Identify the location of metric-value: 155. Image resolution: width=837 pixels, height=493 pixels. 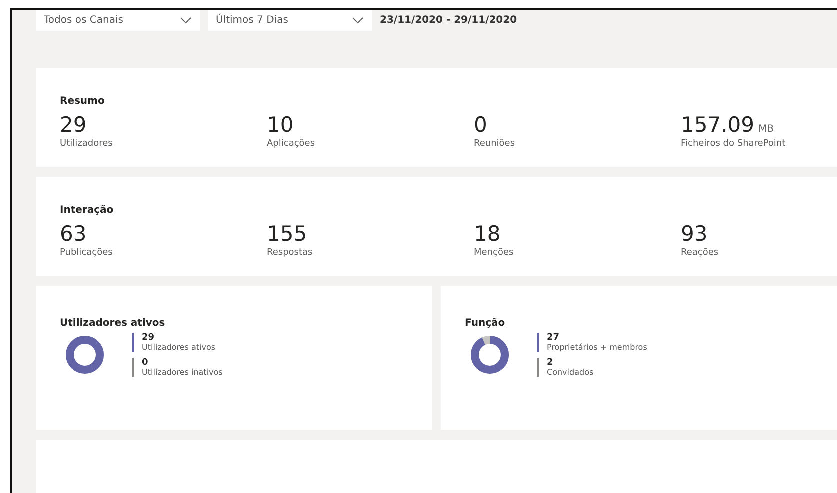
(287, 234).